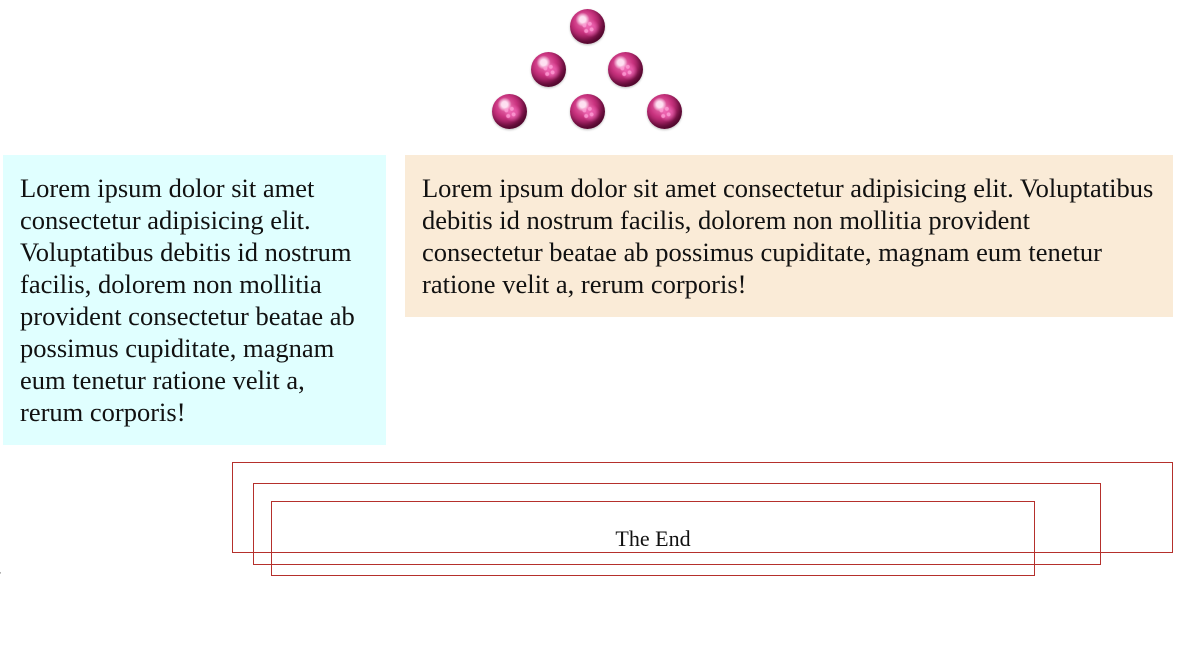 The image size is (1186, 665). I want to click on end-label: The End, so click(653, 538).